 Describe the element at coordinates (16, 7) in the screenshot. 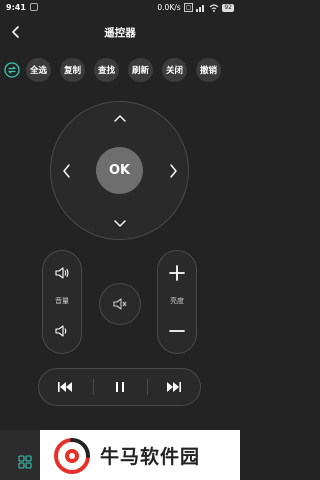

I see `status-time: 9:41` at that location.